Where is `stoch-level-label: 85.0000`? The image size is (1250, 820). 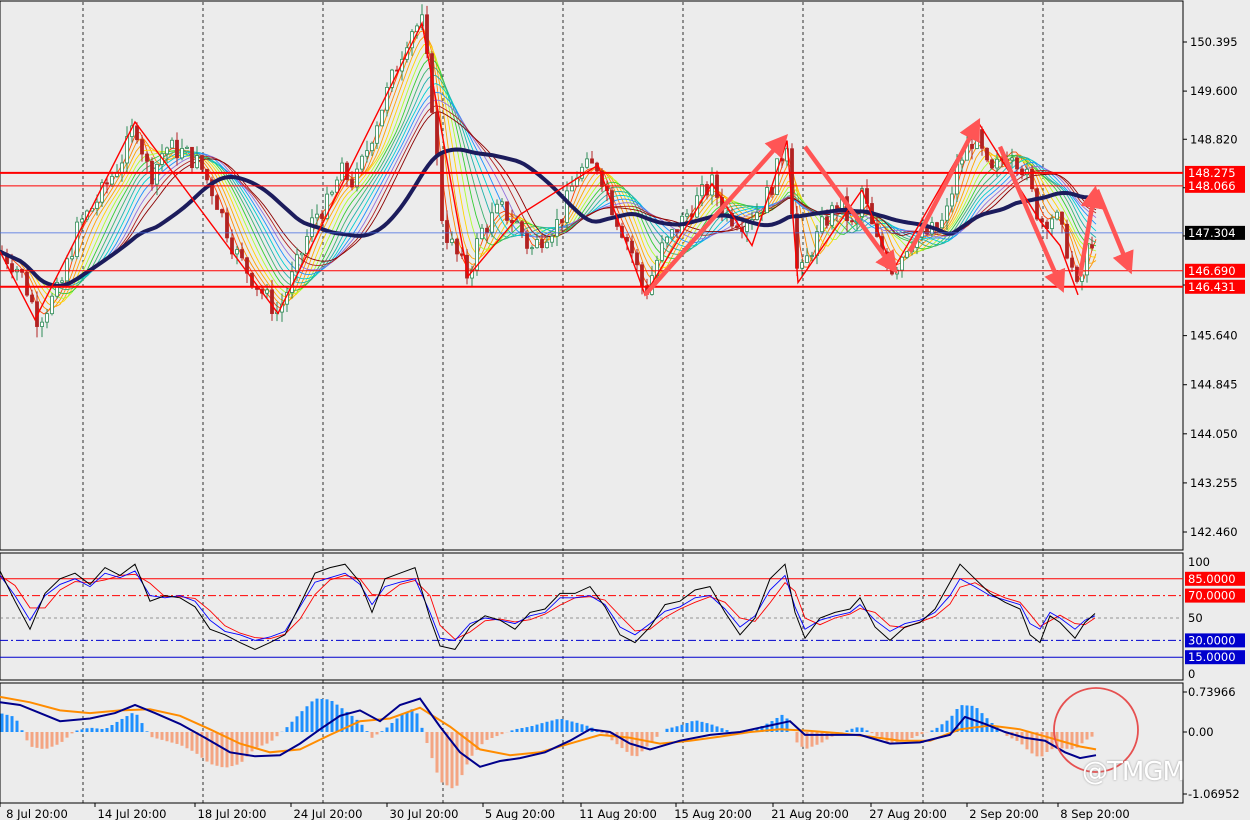 stoch-level-label: 85.0000 is located at coordinates (1212, 579).